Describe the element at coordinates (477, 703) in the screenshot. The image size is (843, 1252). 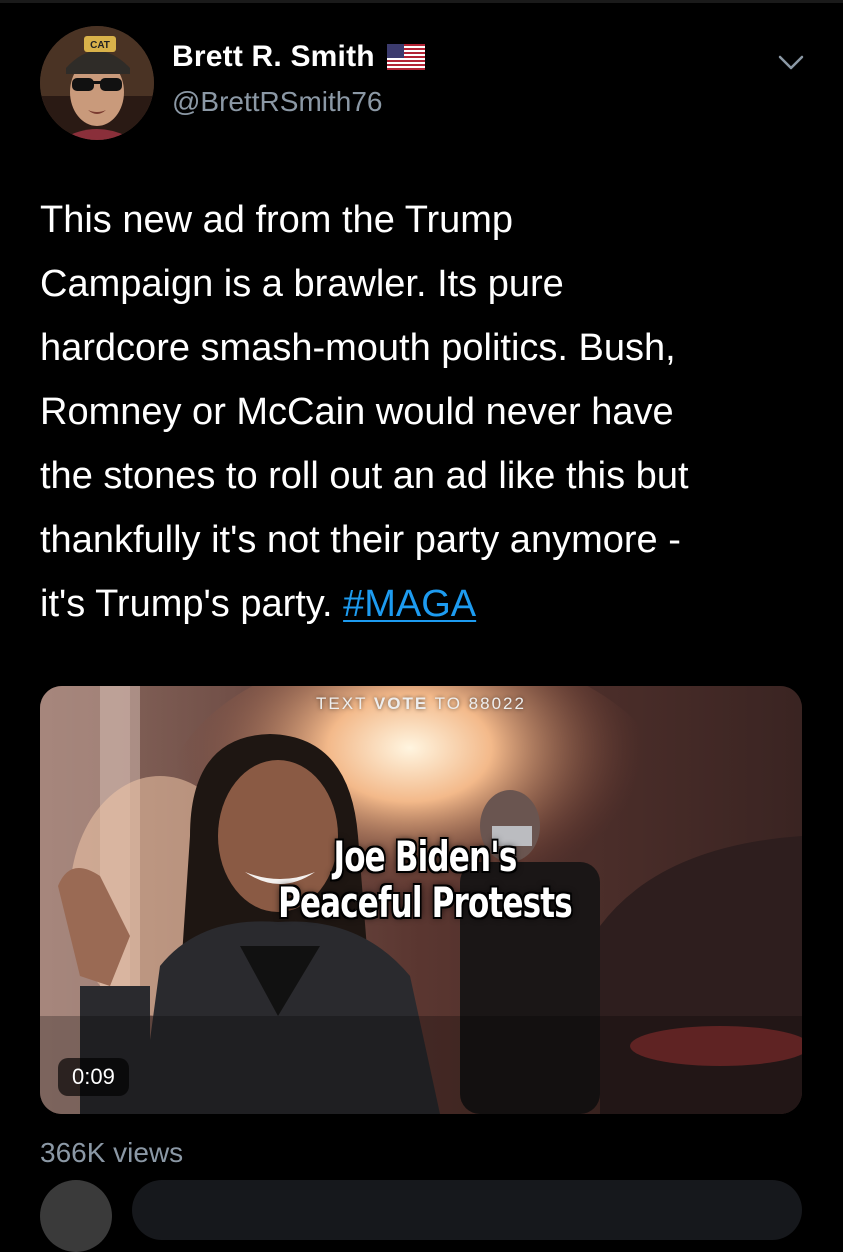
I see `caption-post: TO 88022` at that location.